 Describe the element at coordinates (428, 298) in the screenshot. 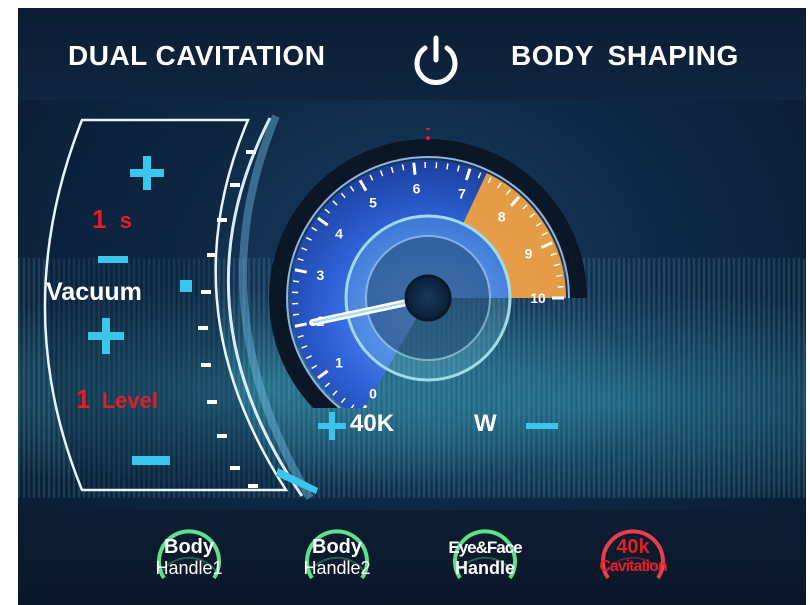

I see `gauge-hub` at that location.